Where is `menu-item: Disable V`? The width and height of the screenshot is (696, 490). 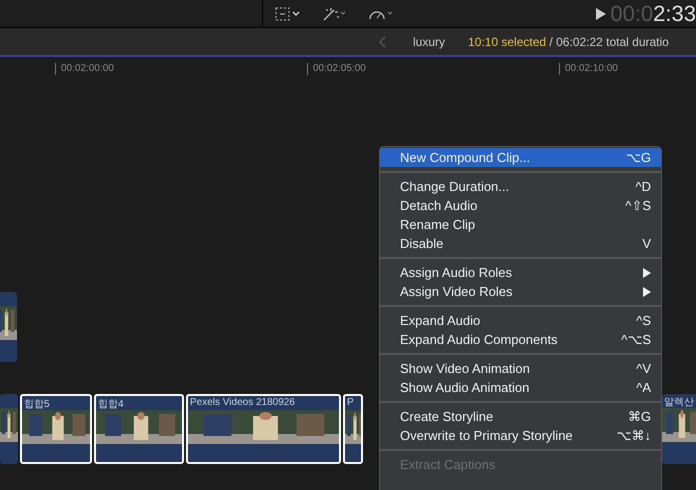 menu-item: Disable V is located at coordinates (520, 243).